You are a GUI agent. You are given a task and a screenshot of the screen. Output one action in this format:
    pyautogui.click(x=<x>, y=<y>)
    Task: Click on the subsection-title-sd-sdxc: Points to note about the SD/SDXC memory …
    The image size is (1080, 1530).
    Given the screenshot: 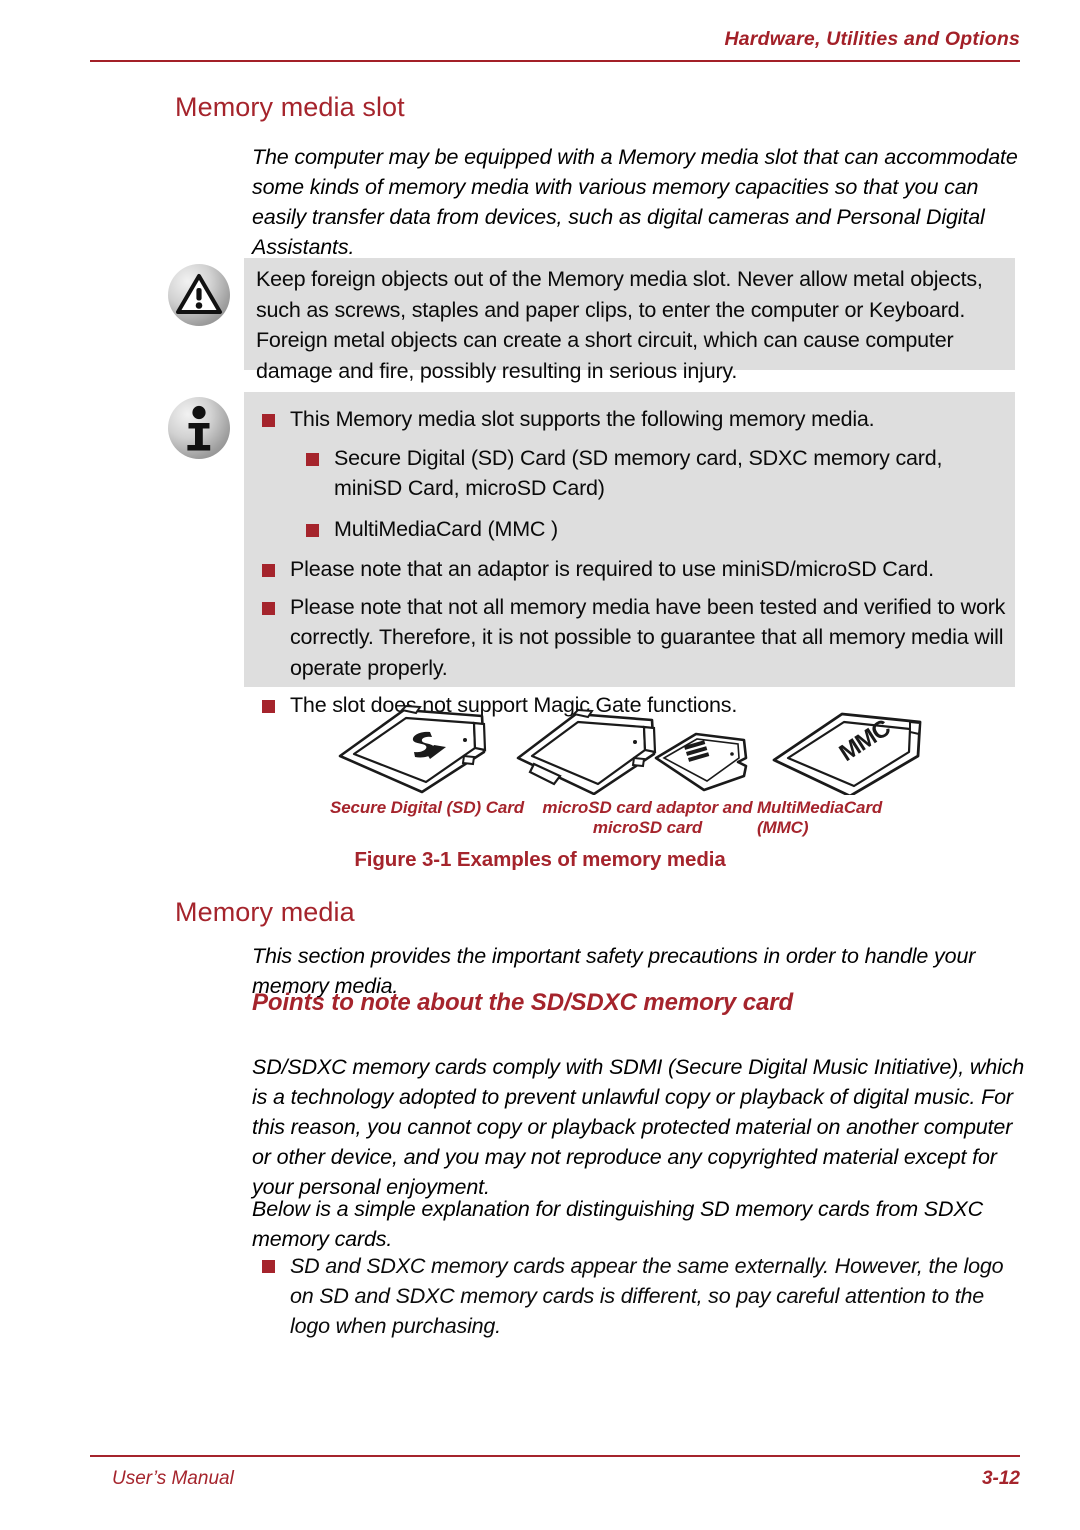 What is the action you would take?
    pyautogui.click(x=523, y=1002)
    